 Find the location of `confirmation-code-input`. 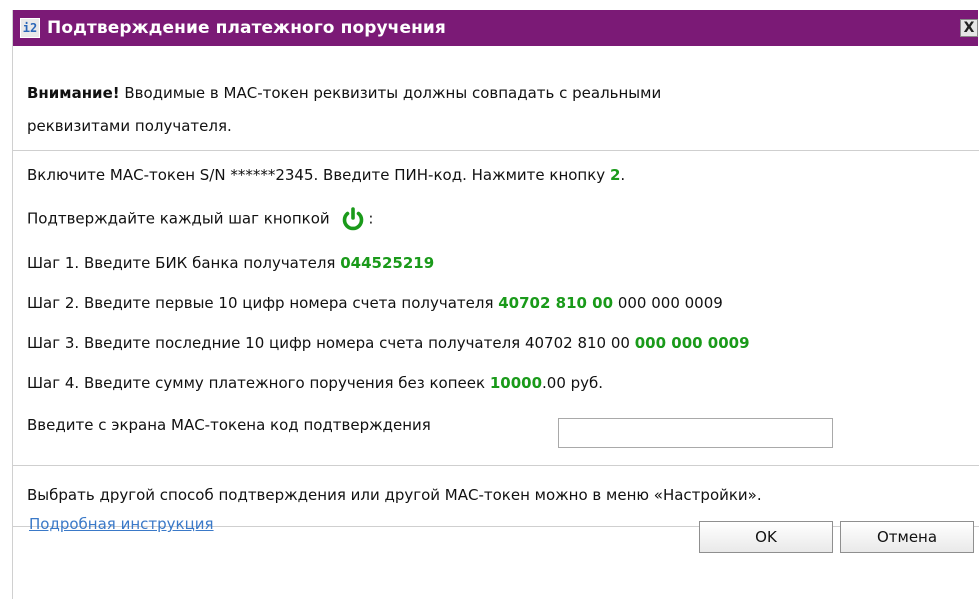

confirmation-code-input is located at coordinates (695, 433).